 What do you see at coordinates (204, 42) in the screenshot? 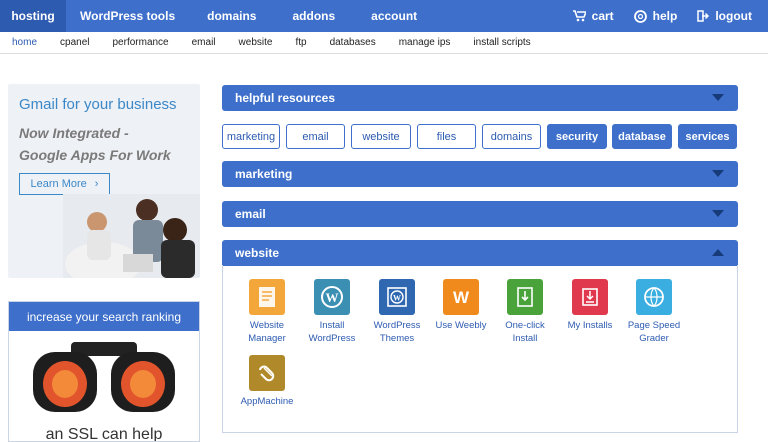
I see `subnav-email: email` at bounding box center [204, 42].